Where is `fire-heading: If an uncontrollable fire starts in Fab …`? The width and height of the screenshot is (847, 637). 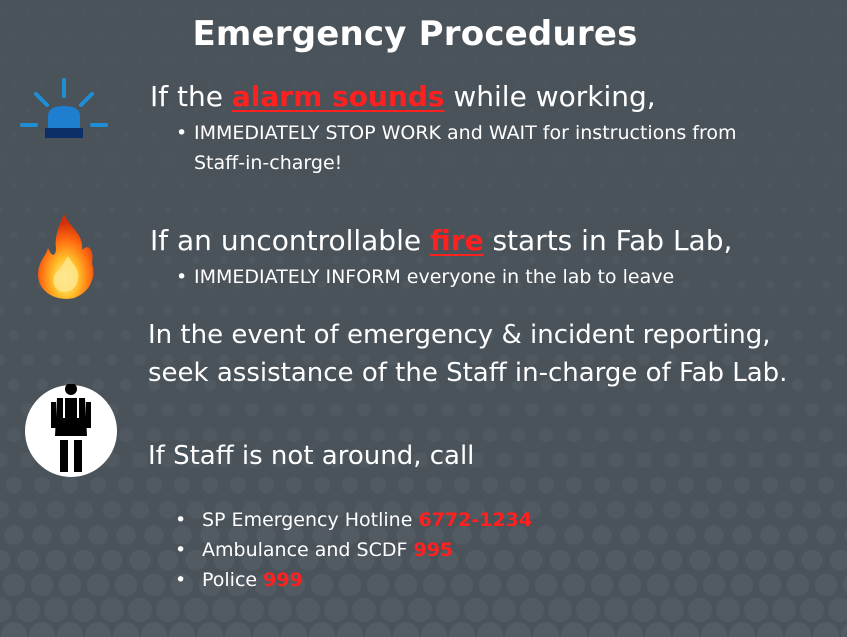 fire-heading: If an uncontrollable fire starts in Fab … is located at coordinates (441, 240).